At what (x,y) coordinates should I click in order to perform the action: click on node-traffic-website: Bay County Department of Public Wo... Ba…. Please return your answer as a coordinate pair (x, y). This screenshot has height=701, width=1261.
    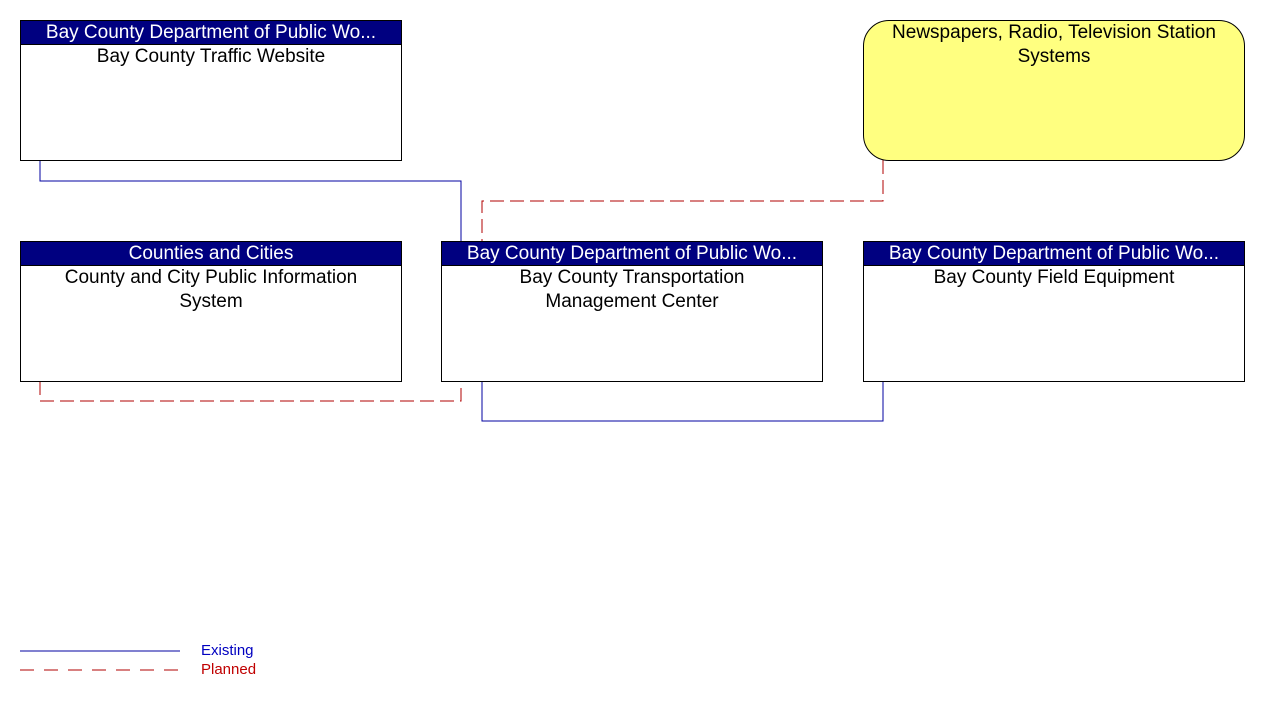
    Looking at the image, I should click on (211, 90).